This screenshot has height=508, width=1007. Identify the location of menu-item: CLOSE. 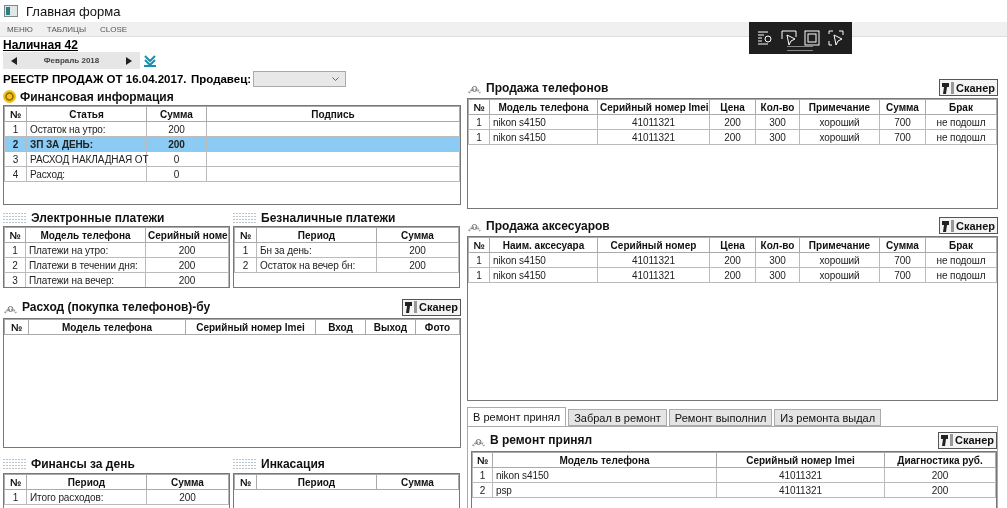
(114, 29).